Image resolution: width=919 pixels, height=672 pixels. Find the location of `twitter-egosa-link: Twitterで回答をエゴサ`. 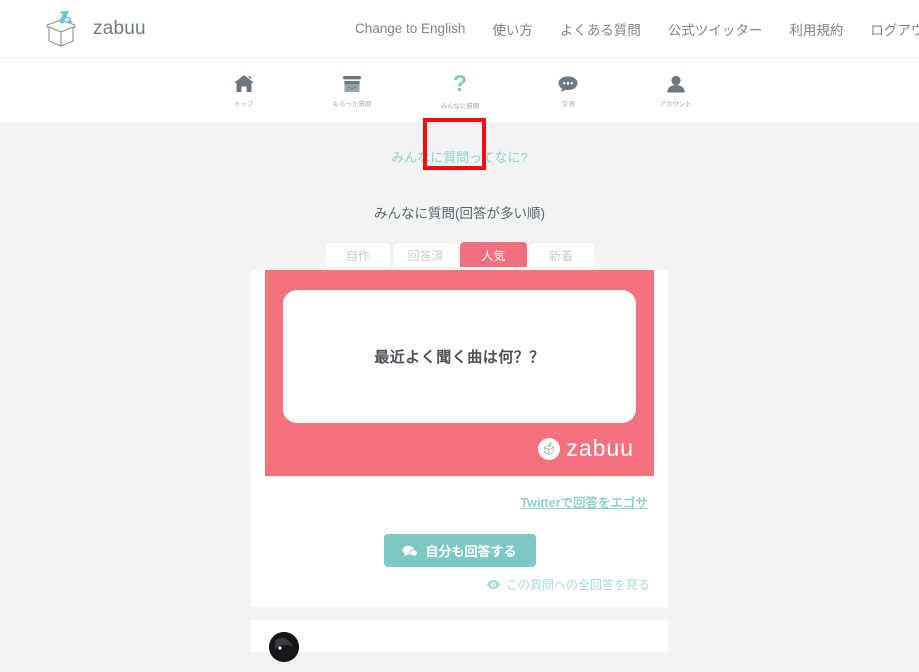

twitter-egosa-link: Twitterで回答をエゴサ is located at coordinates (584, 501).